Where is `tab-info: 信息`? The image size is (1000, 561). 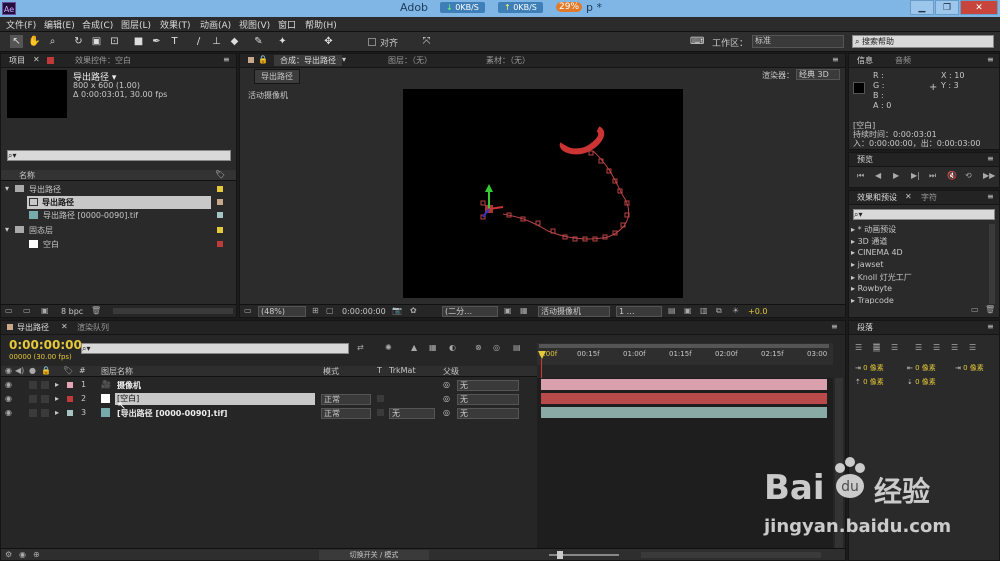 tab-info: 信息 is located at coordinates (865, 60).